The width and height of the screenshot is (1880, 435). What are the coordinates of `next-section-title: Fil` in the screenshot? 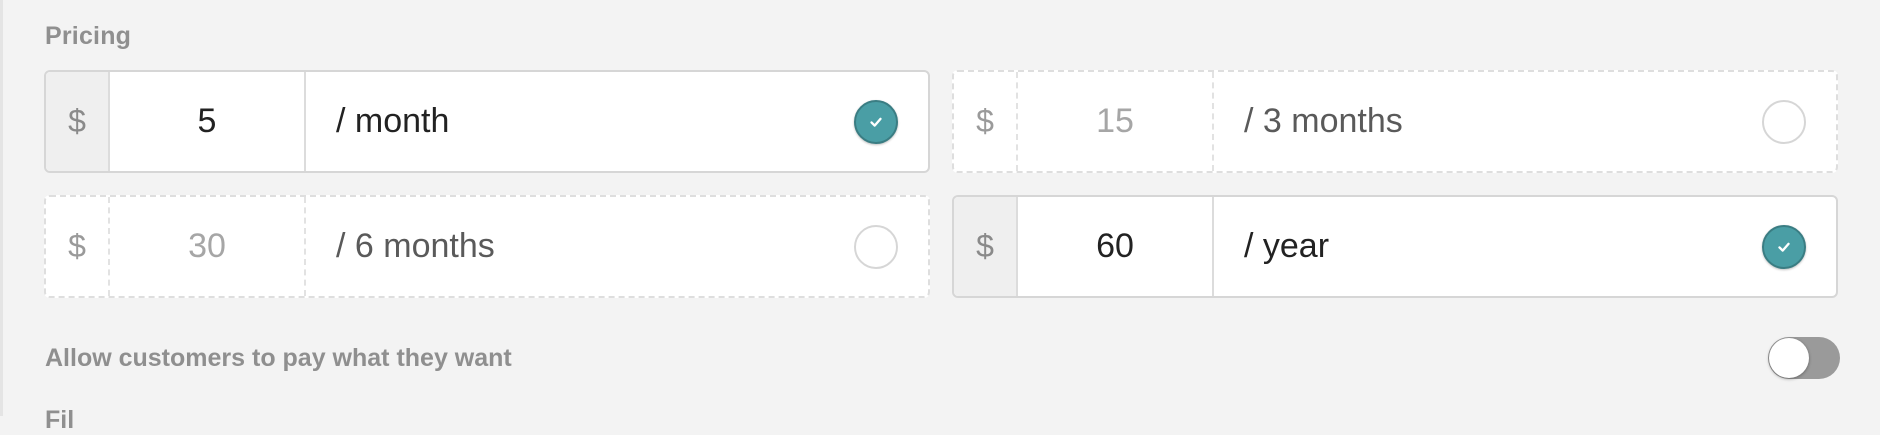 It's located at (60, 420).